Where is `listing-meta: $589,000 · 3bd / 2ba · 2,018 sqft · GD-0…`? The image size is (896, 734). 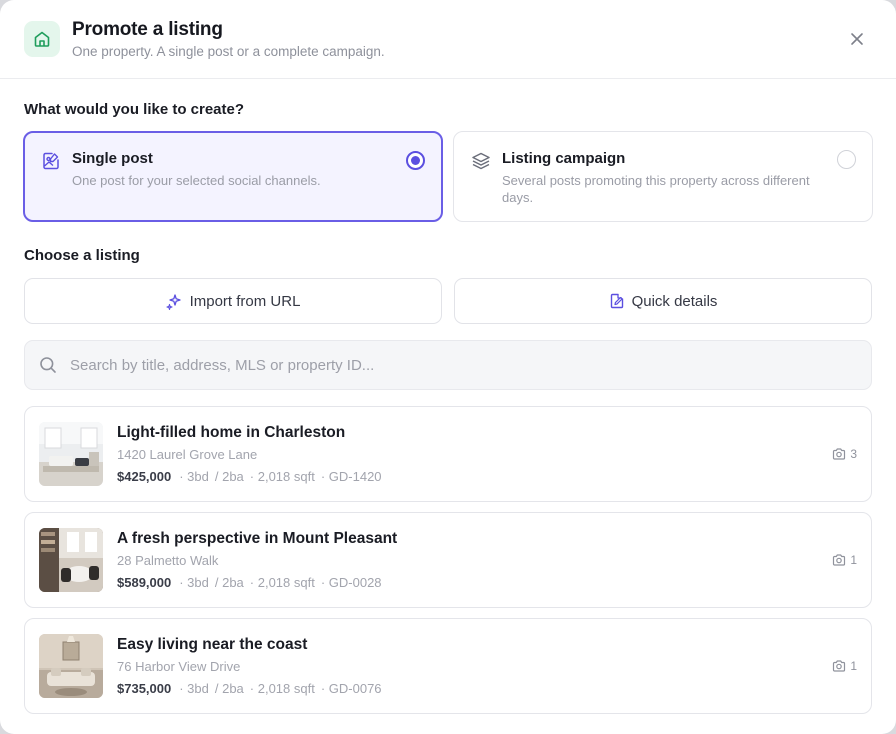 listing-meta: $589,000 · 3bd / 2ba · 2,018 sqft · GD-0… is located at coordinates (257, 582).